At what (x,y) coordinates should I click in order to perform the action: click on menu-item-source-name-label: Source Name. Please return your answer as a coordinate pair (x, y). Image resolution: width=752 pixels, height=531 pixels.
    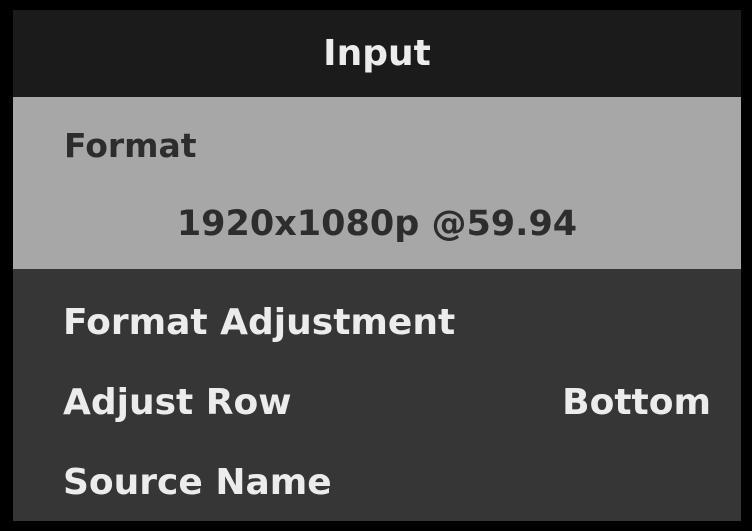
    Looking at the image, I should click on (197, 482).